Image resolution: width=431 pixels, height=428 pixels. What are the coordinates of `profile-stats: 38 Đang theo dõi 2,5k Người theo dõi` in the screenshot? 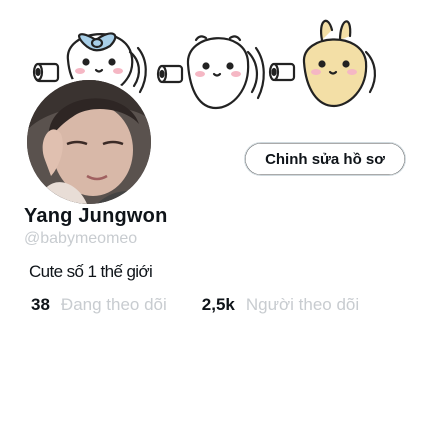 It's located at (195, 305).